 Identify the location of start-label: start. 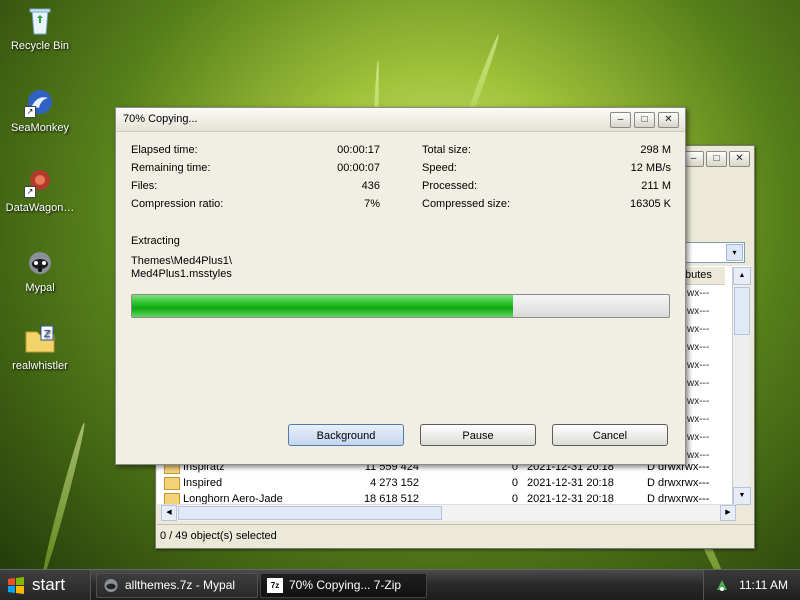
(49, 584).